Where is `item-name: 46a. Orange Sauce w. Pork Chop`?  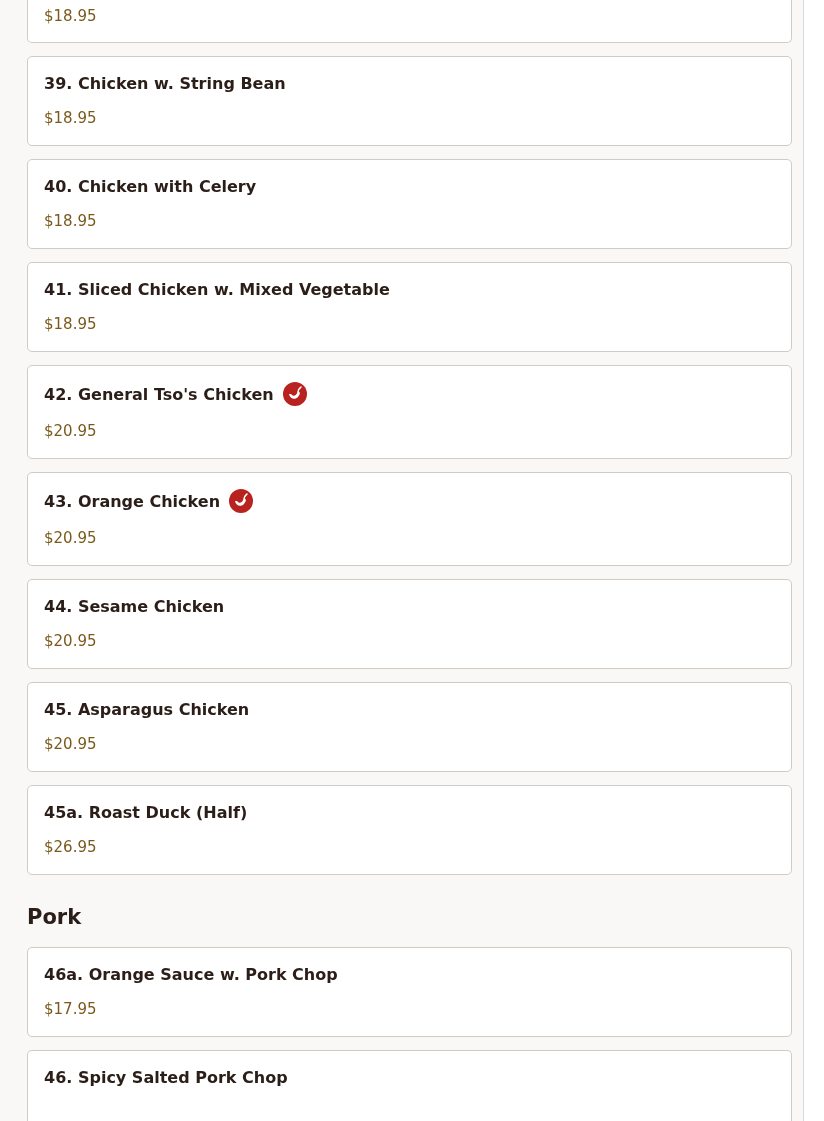 item-name: 46a. Orange Sauce w. Pork Chop is located at coordinates (191, 974).